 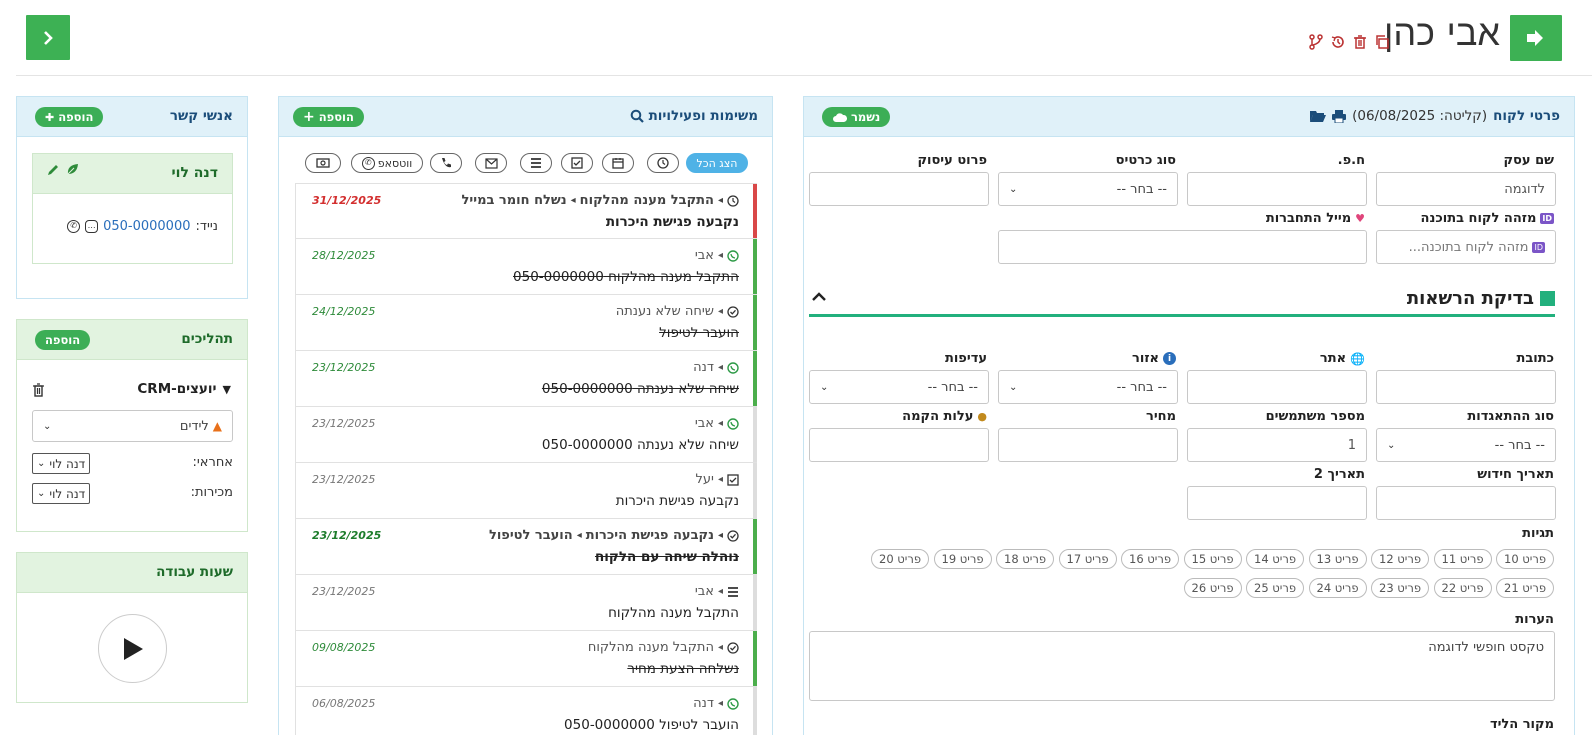 What do you see at coordinates (819, 297) in the screenshot?
I see `chevron-up-icon` at bounding box center [819, 297].